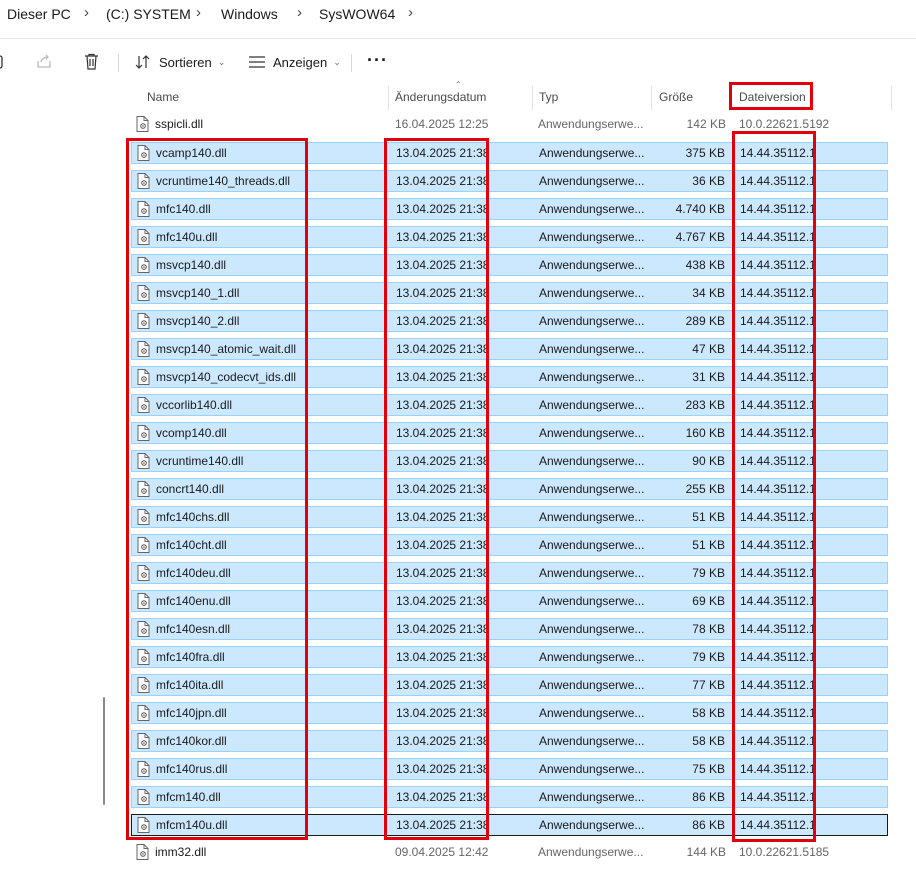 Image resolution: width=916 pixels, height=870 pixels. Describe the element at coordinates (708, 181) in the screenshot. I see `file-size: 36 KB` at that location.